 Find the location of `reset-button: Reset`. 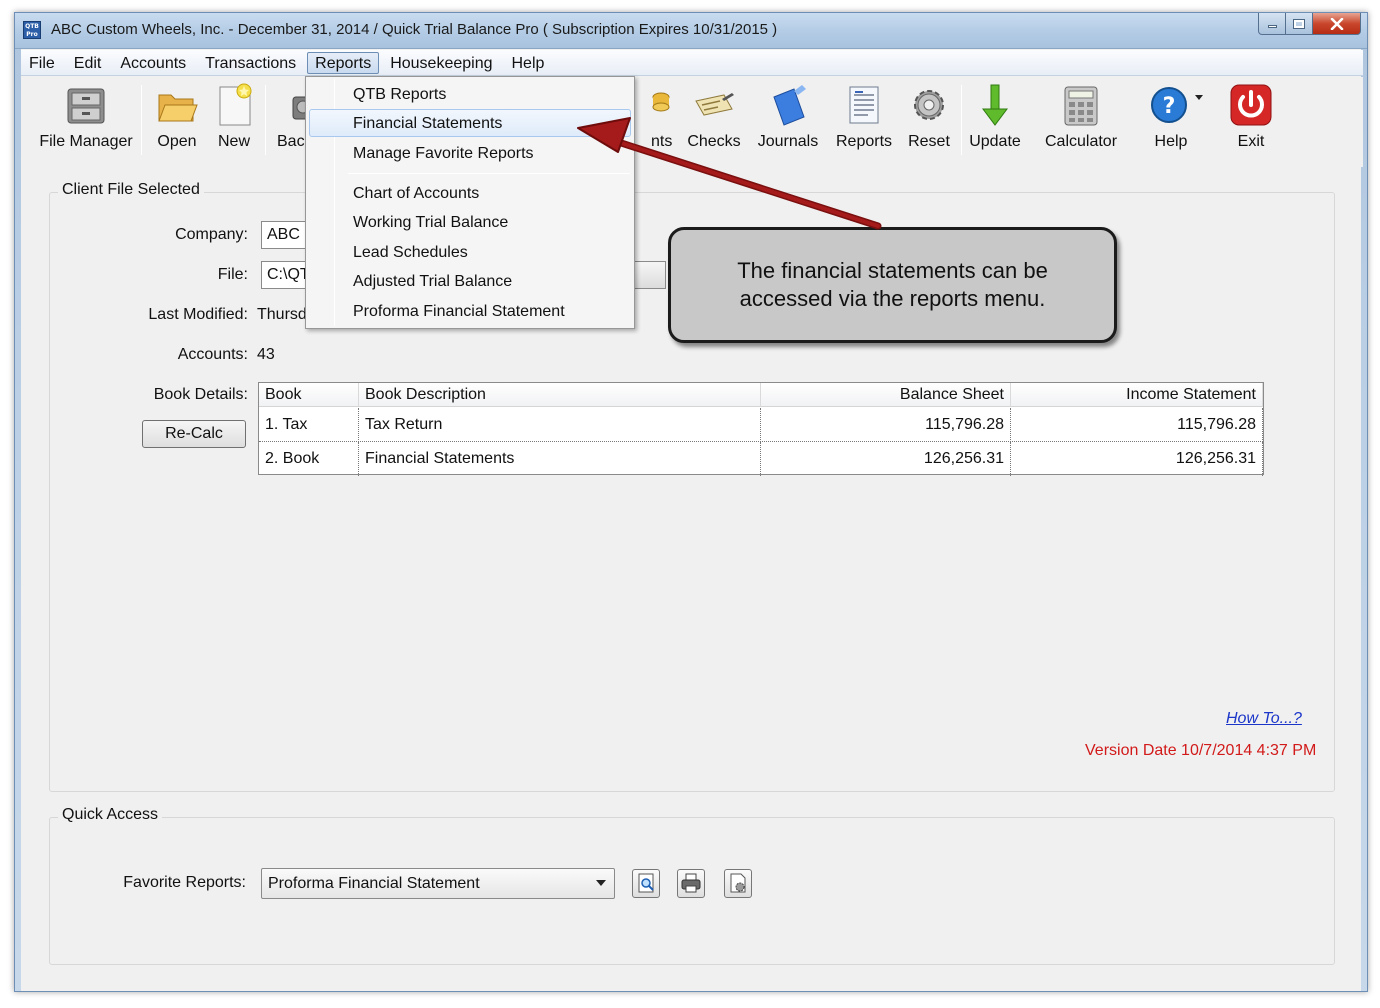

reset-button: Reset is located at coordinates (929, 117).